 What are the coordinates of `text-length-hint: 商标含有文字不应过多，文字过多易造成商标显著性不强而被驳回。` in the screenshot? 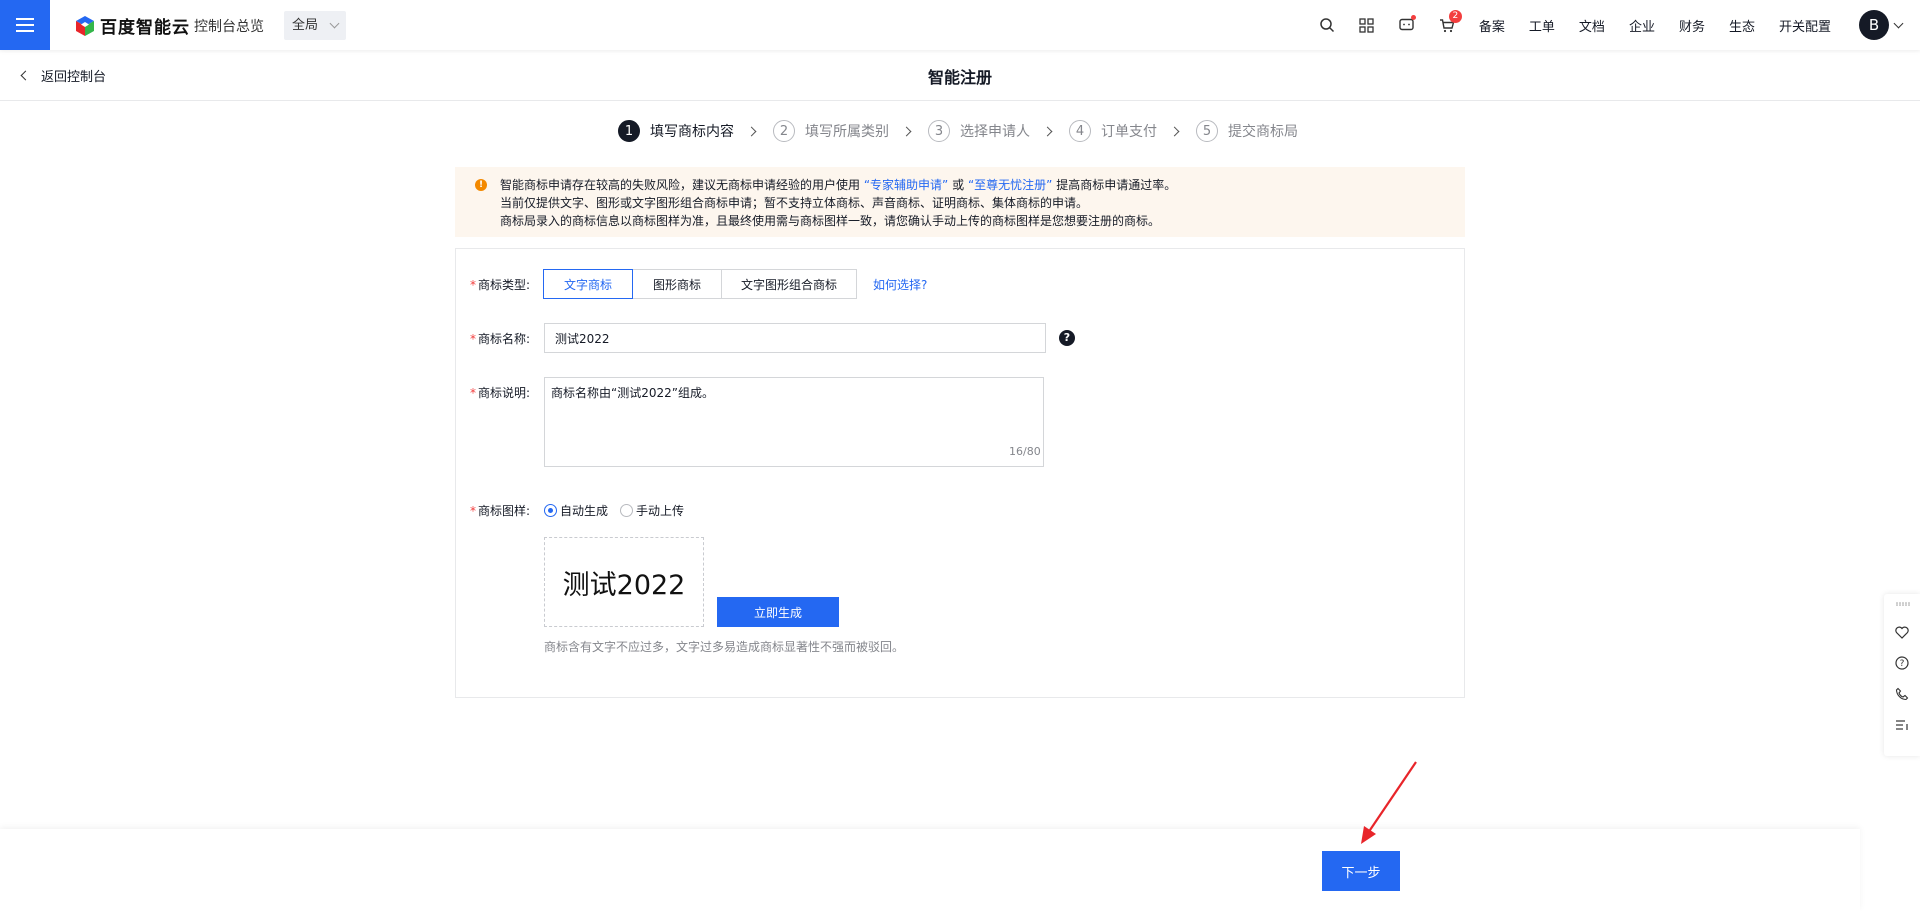 It's located at (724, 647).